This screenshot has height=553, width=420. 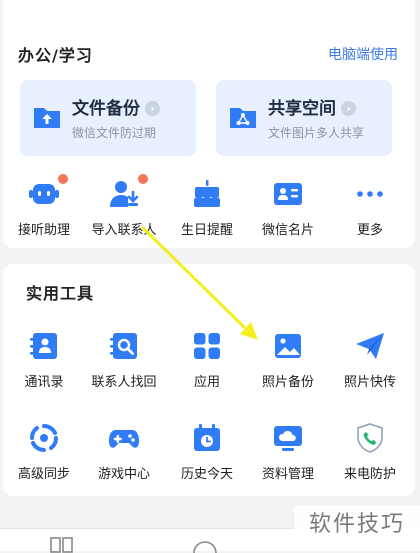 What do you see at coordinates (44, 360) in the screenshot?
I see `address-book-item: 通讯录` at bounding box center [44, 360].